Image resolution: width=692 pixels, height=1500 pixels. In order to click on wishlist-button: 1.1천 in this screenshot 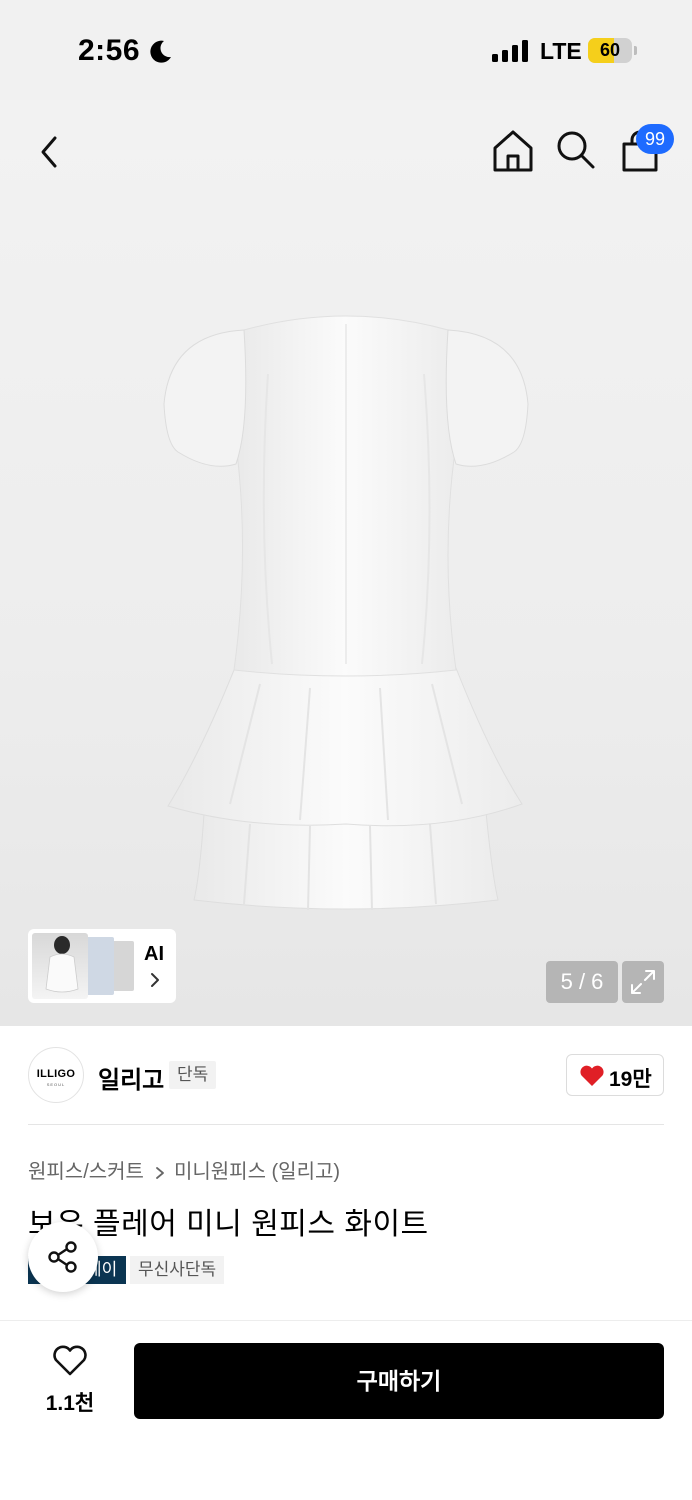, I will do `click(70, 1381)`.